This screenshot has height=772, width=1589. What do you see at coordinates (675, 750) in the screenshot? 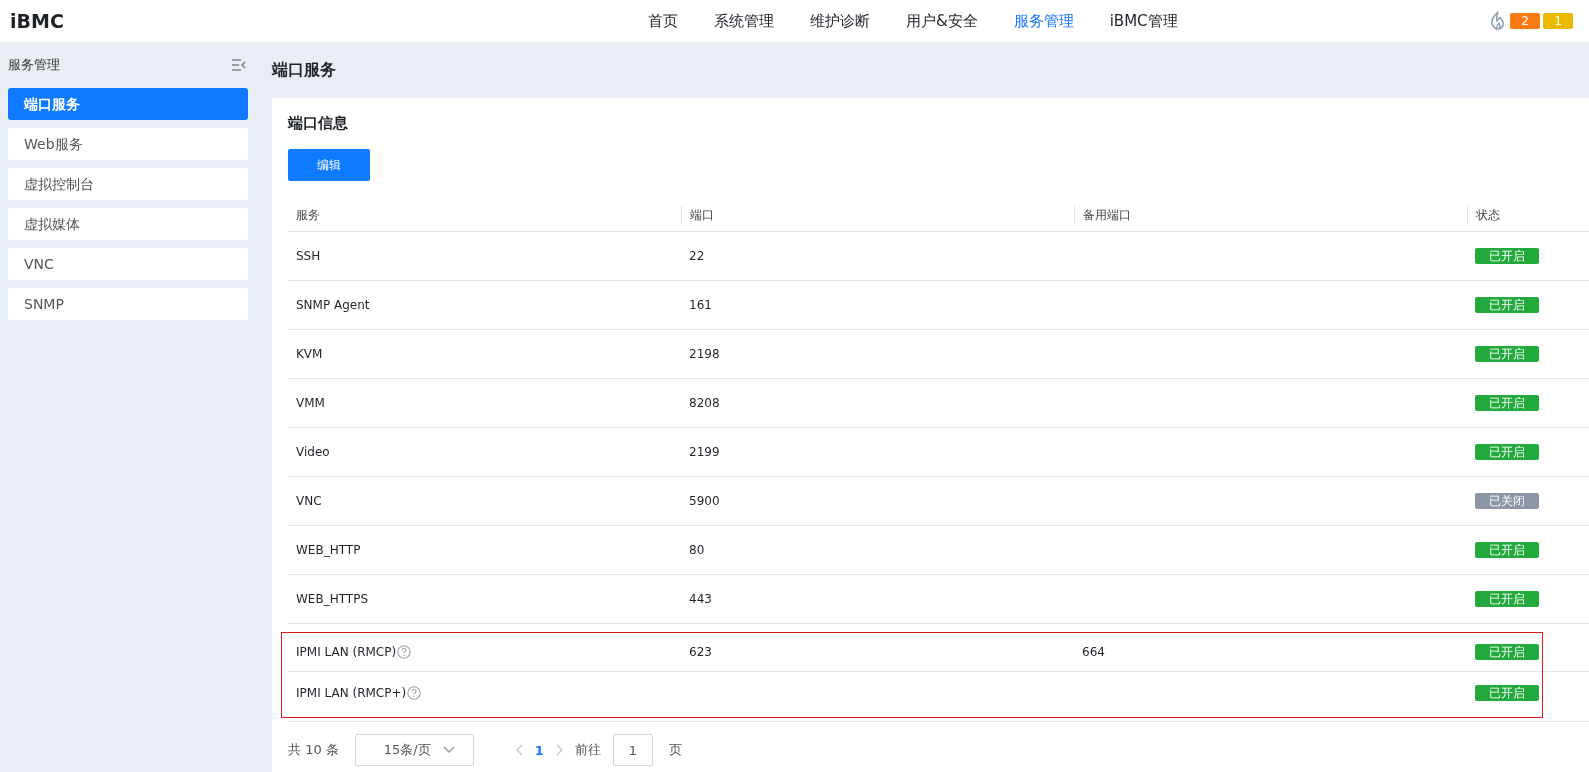
I see `page-unit-label: 页` at bounding box center [675, 750].